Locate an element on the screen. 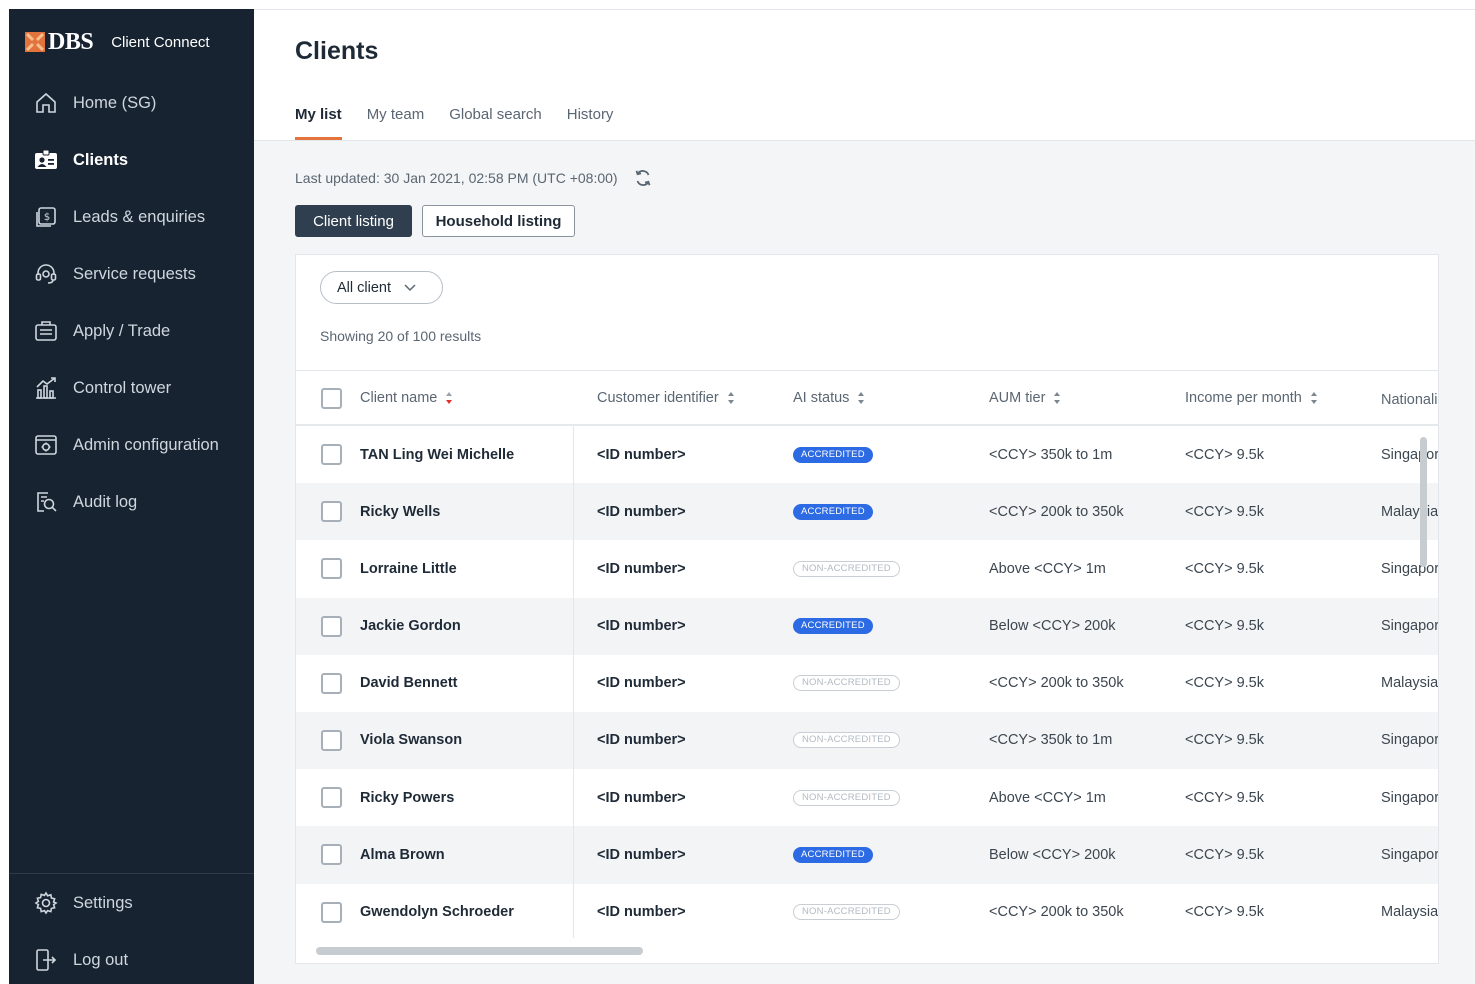 This screenshot has width=1475, height=984. client-name: Lorraine Little is located at coordinates (408, 568).